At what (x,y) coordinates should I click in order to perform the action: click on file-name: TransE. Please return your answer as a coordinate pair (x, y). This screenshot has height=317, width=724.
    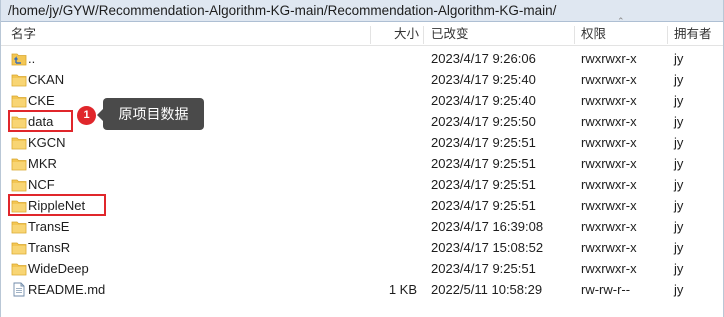
    Looking at the image, I should click on (49, 226).